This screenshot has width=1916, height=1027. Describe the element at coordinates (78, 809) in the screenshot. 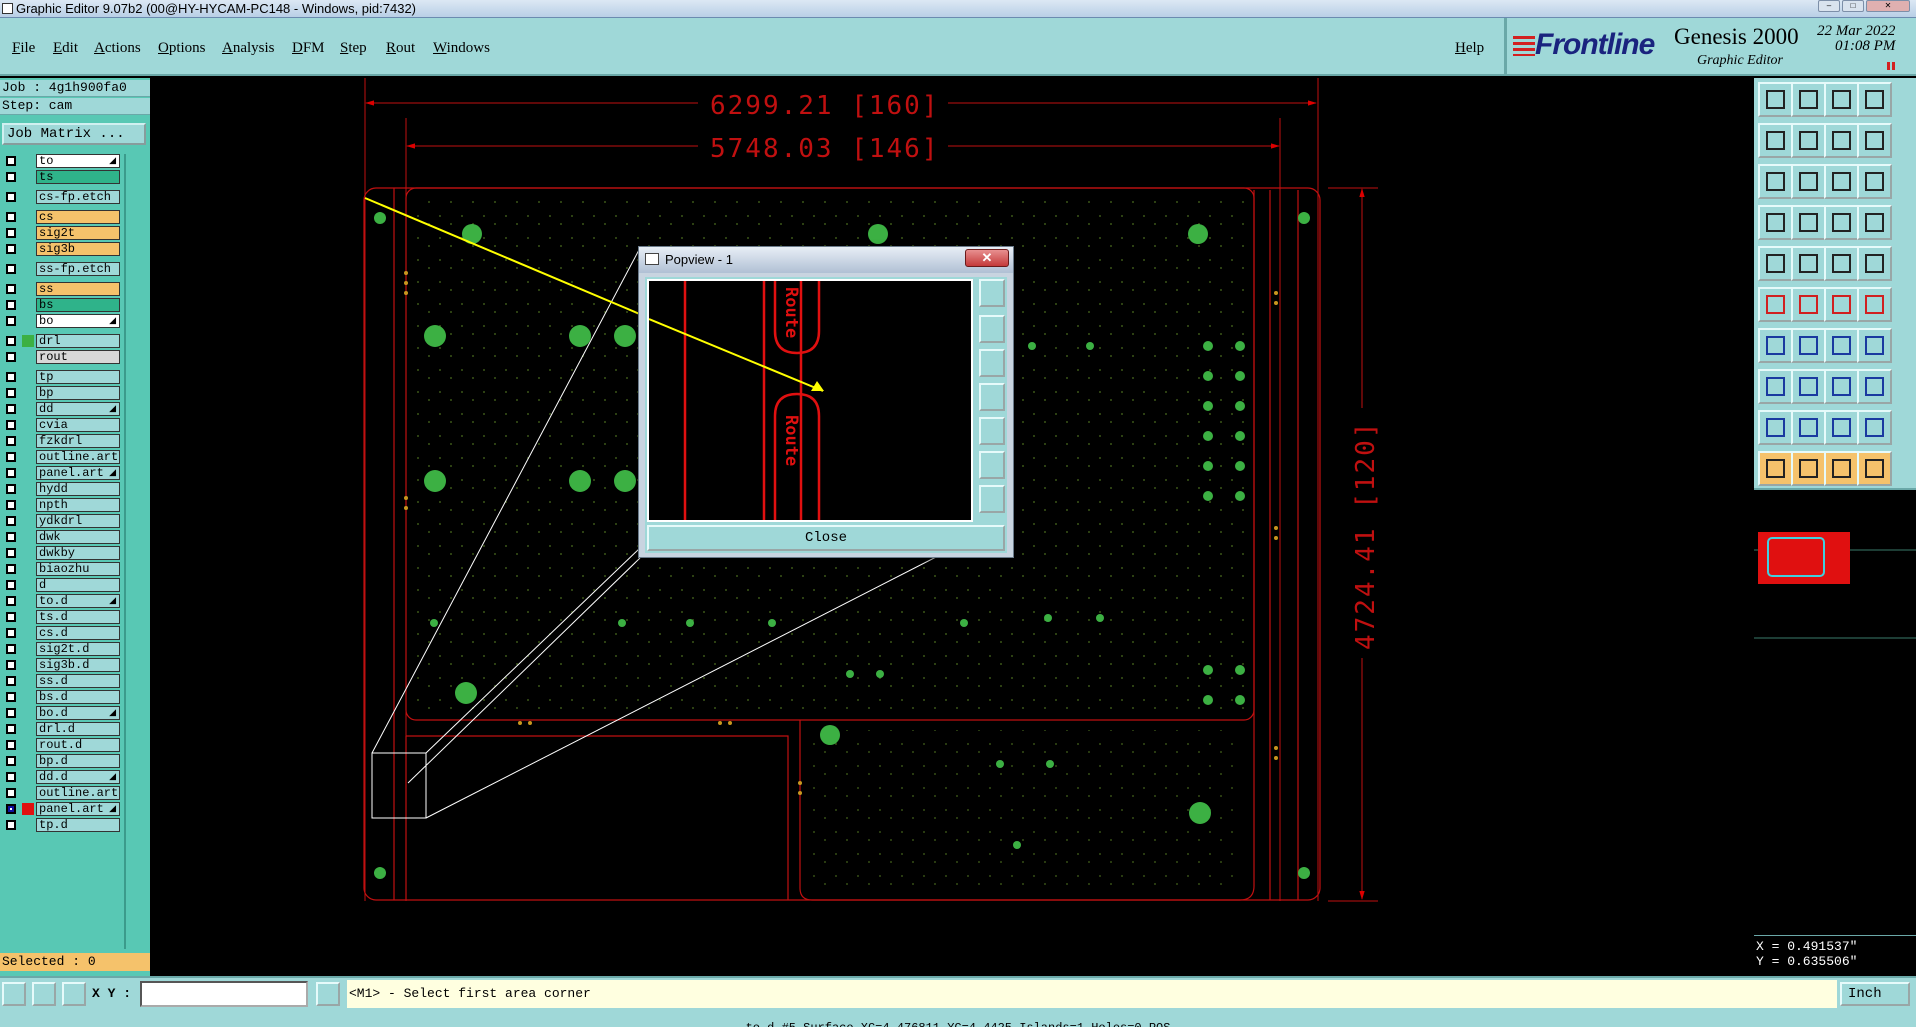

I see `layer-name: panel.art` at that location.